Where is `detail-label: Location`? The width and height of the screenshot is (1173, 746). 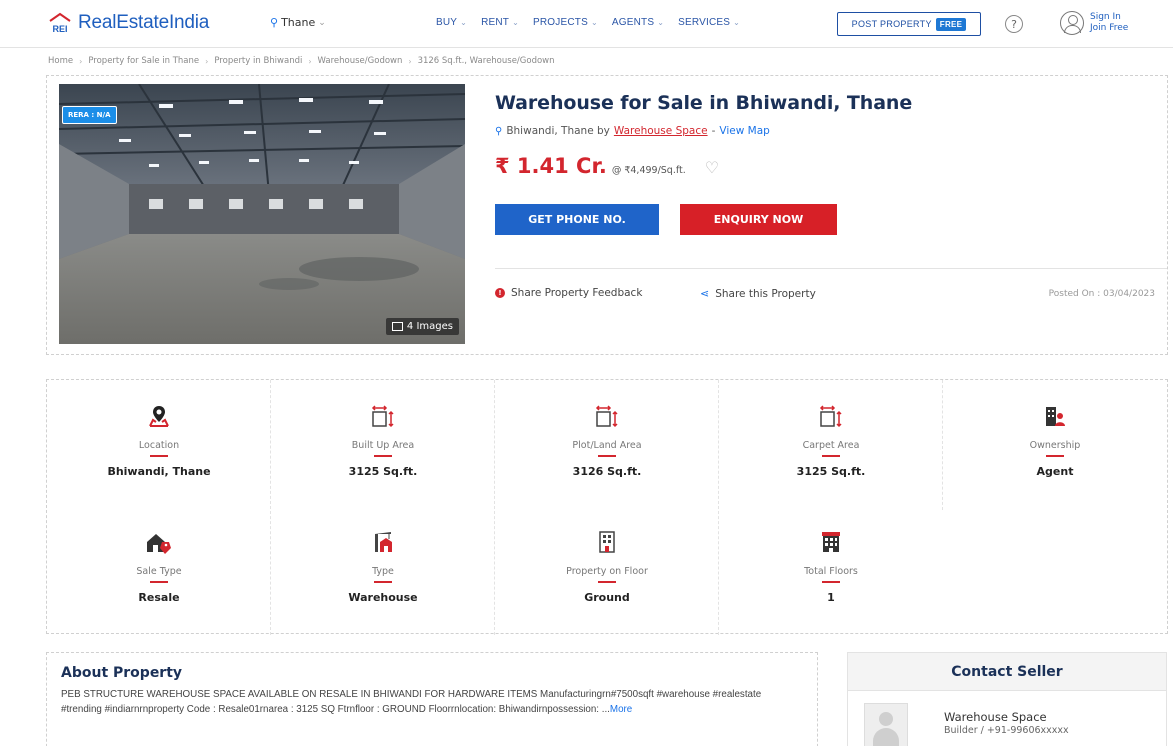
detail-label: Location is located at coordinates (159, 445).